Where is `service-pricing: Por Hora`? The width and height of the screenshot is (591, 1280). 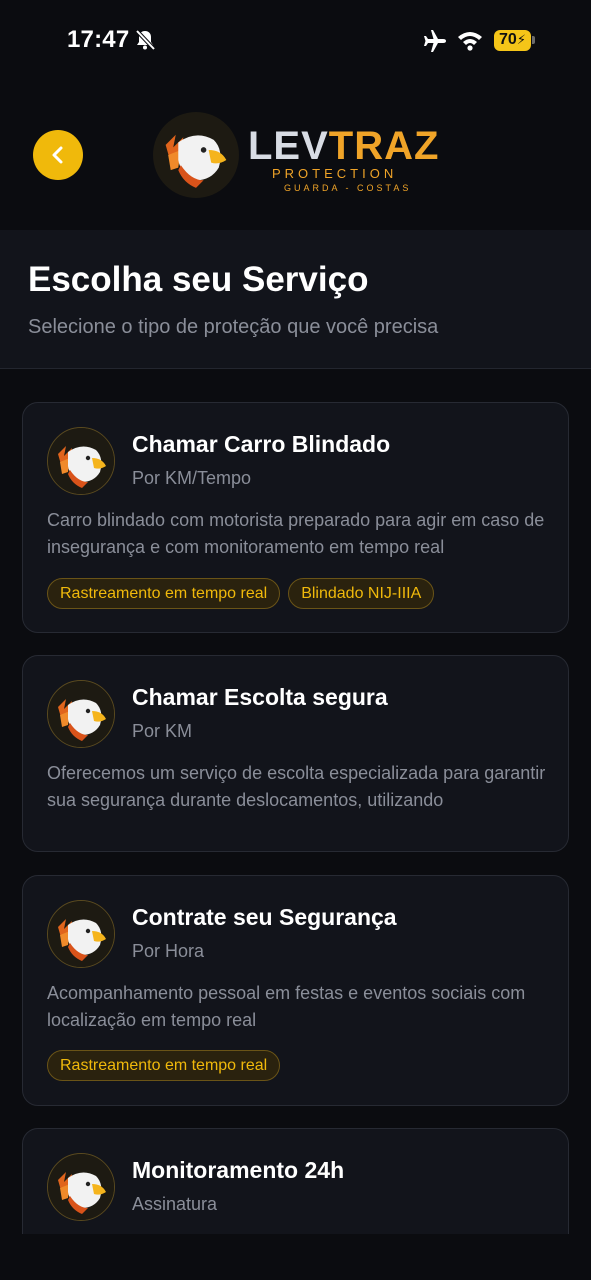 service-pricing: Por Hora is located at coordinates (168, 951).